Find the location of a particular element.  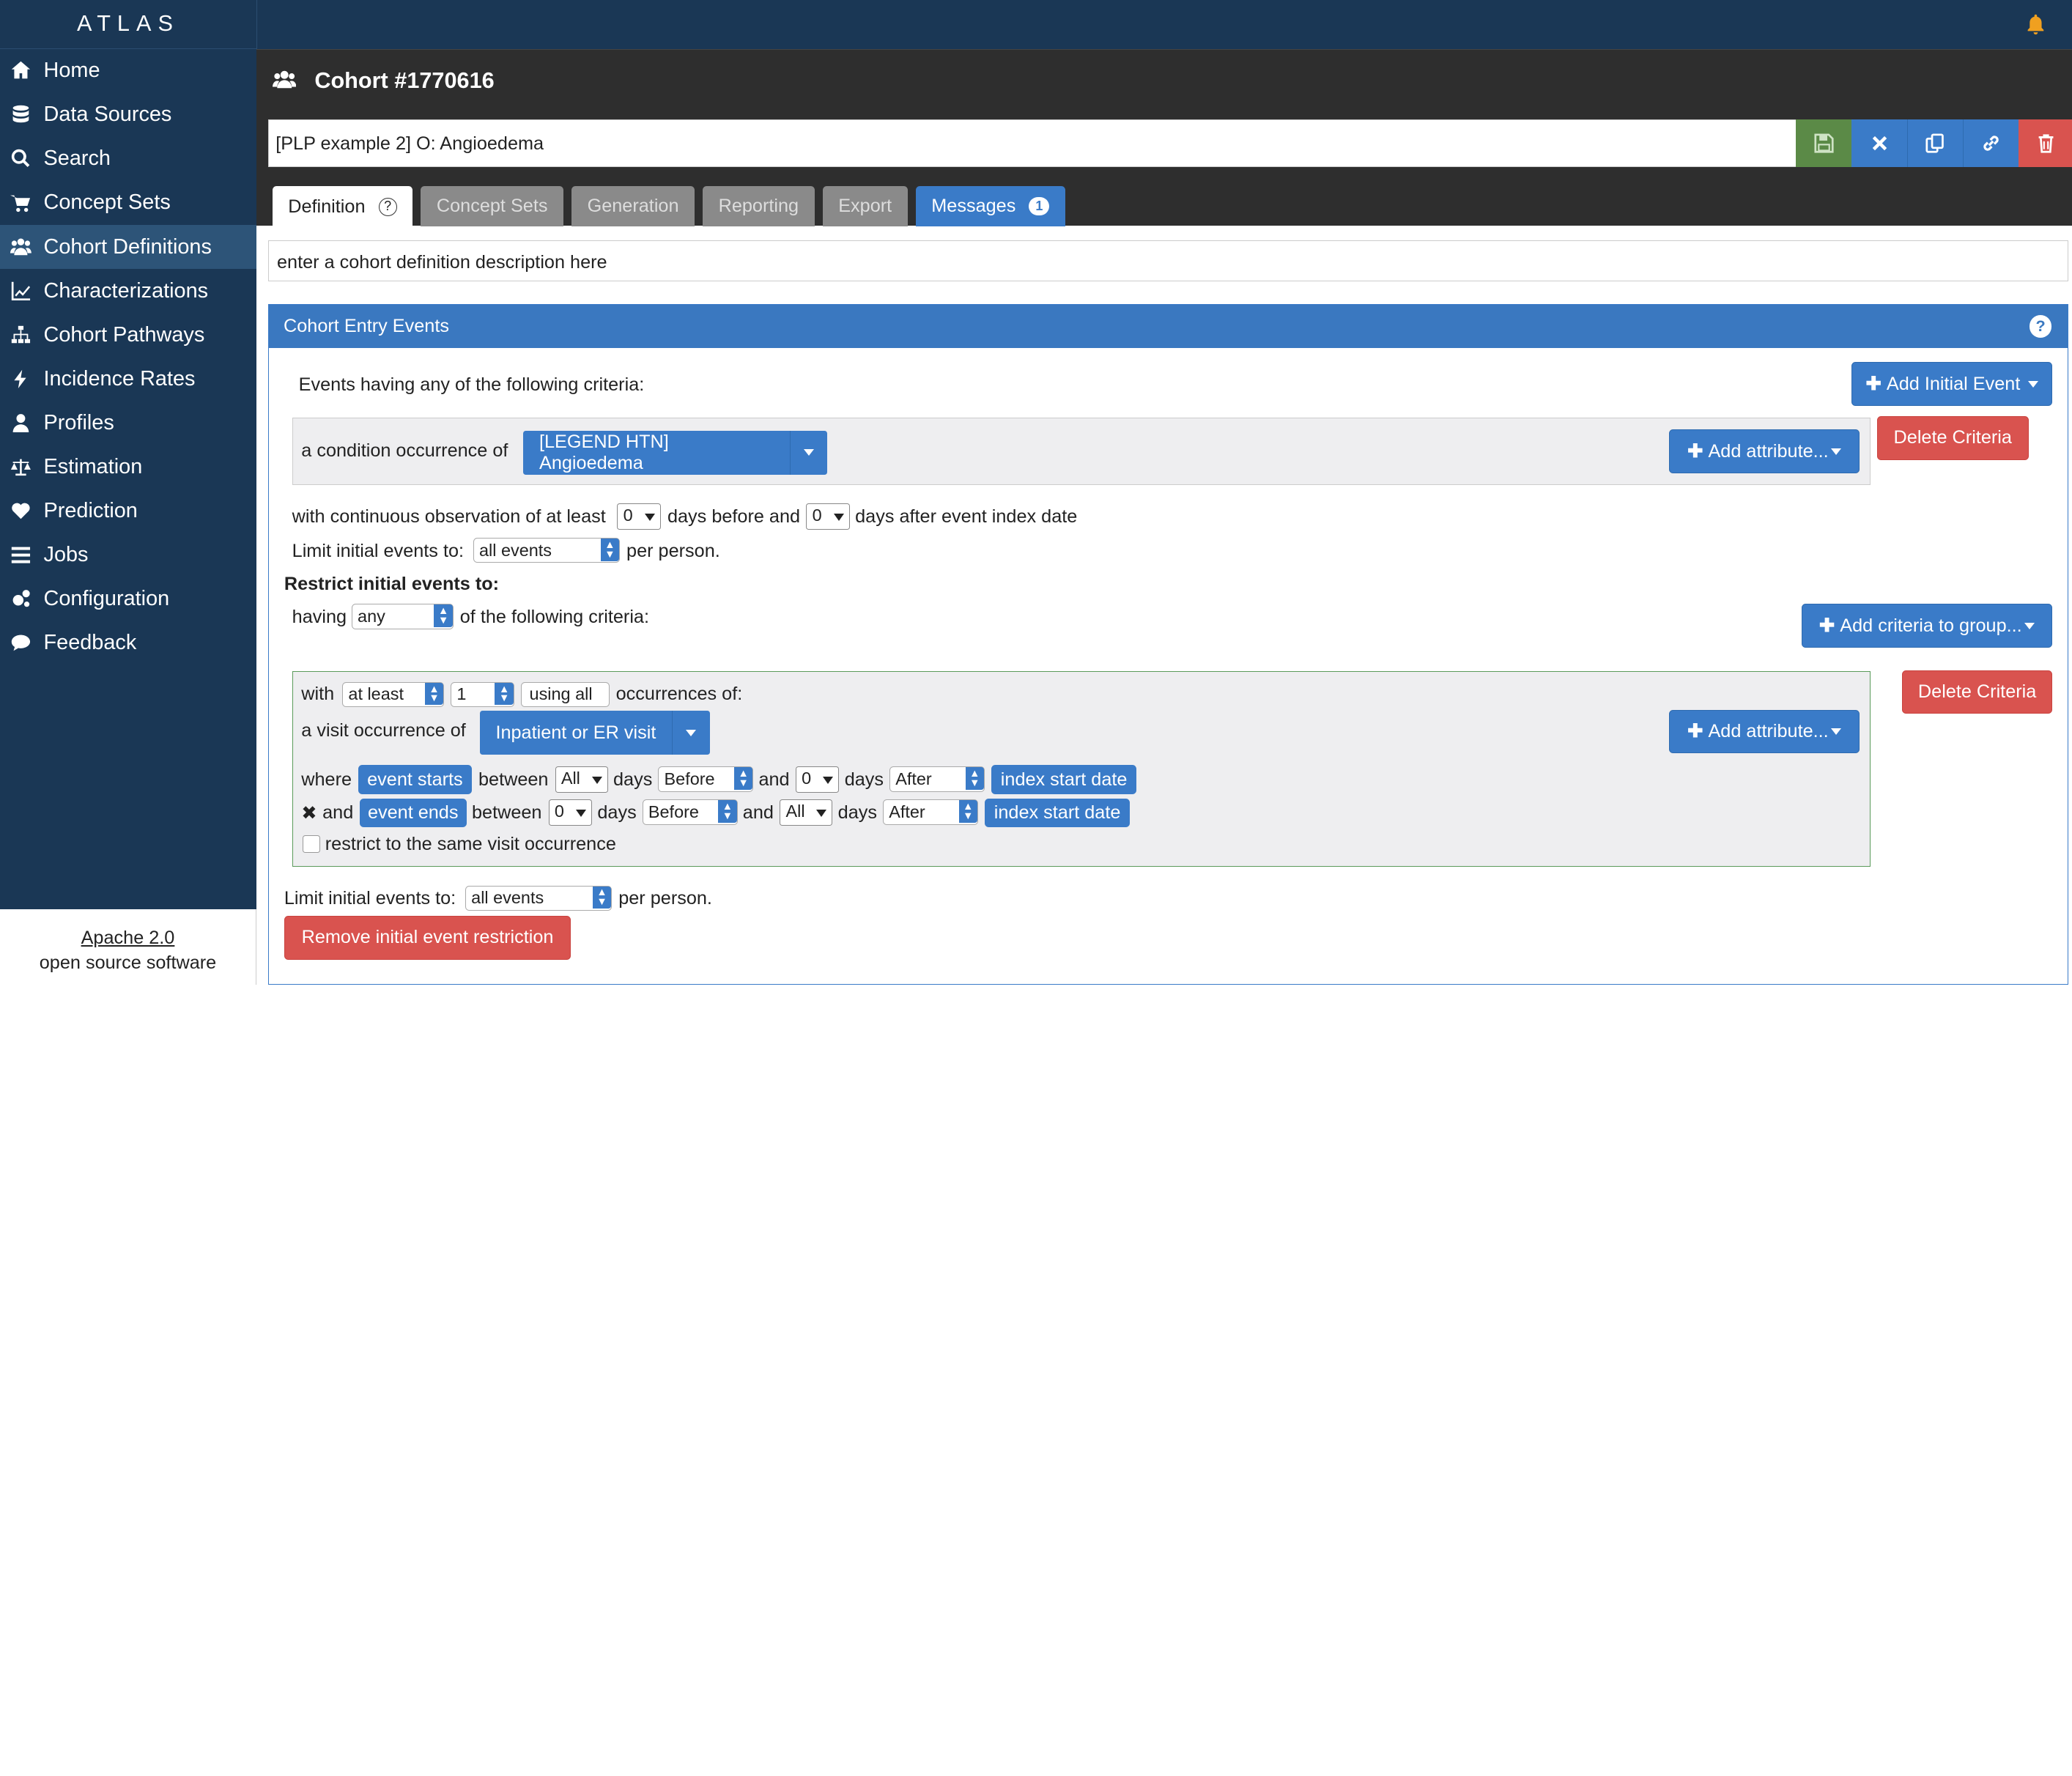

select-value: Before is located at coordinates (689, 778).